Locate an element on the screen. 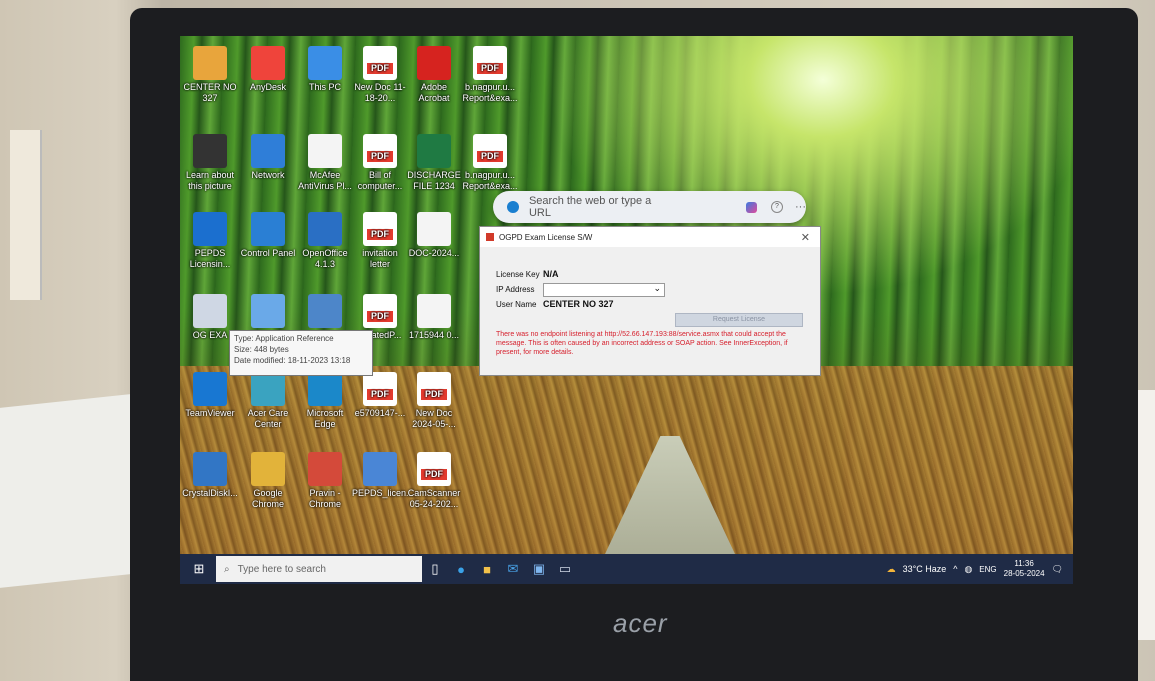  desktop-icon: Adobe Acrobat is located at coordinates (434, 74).